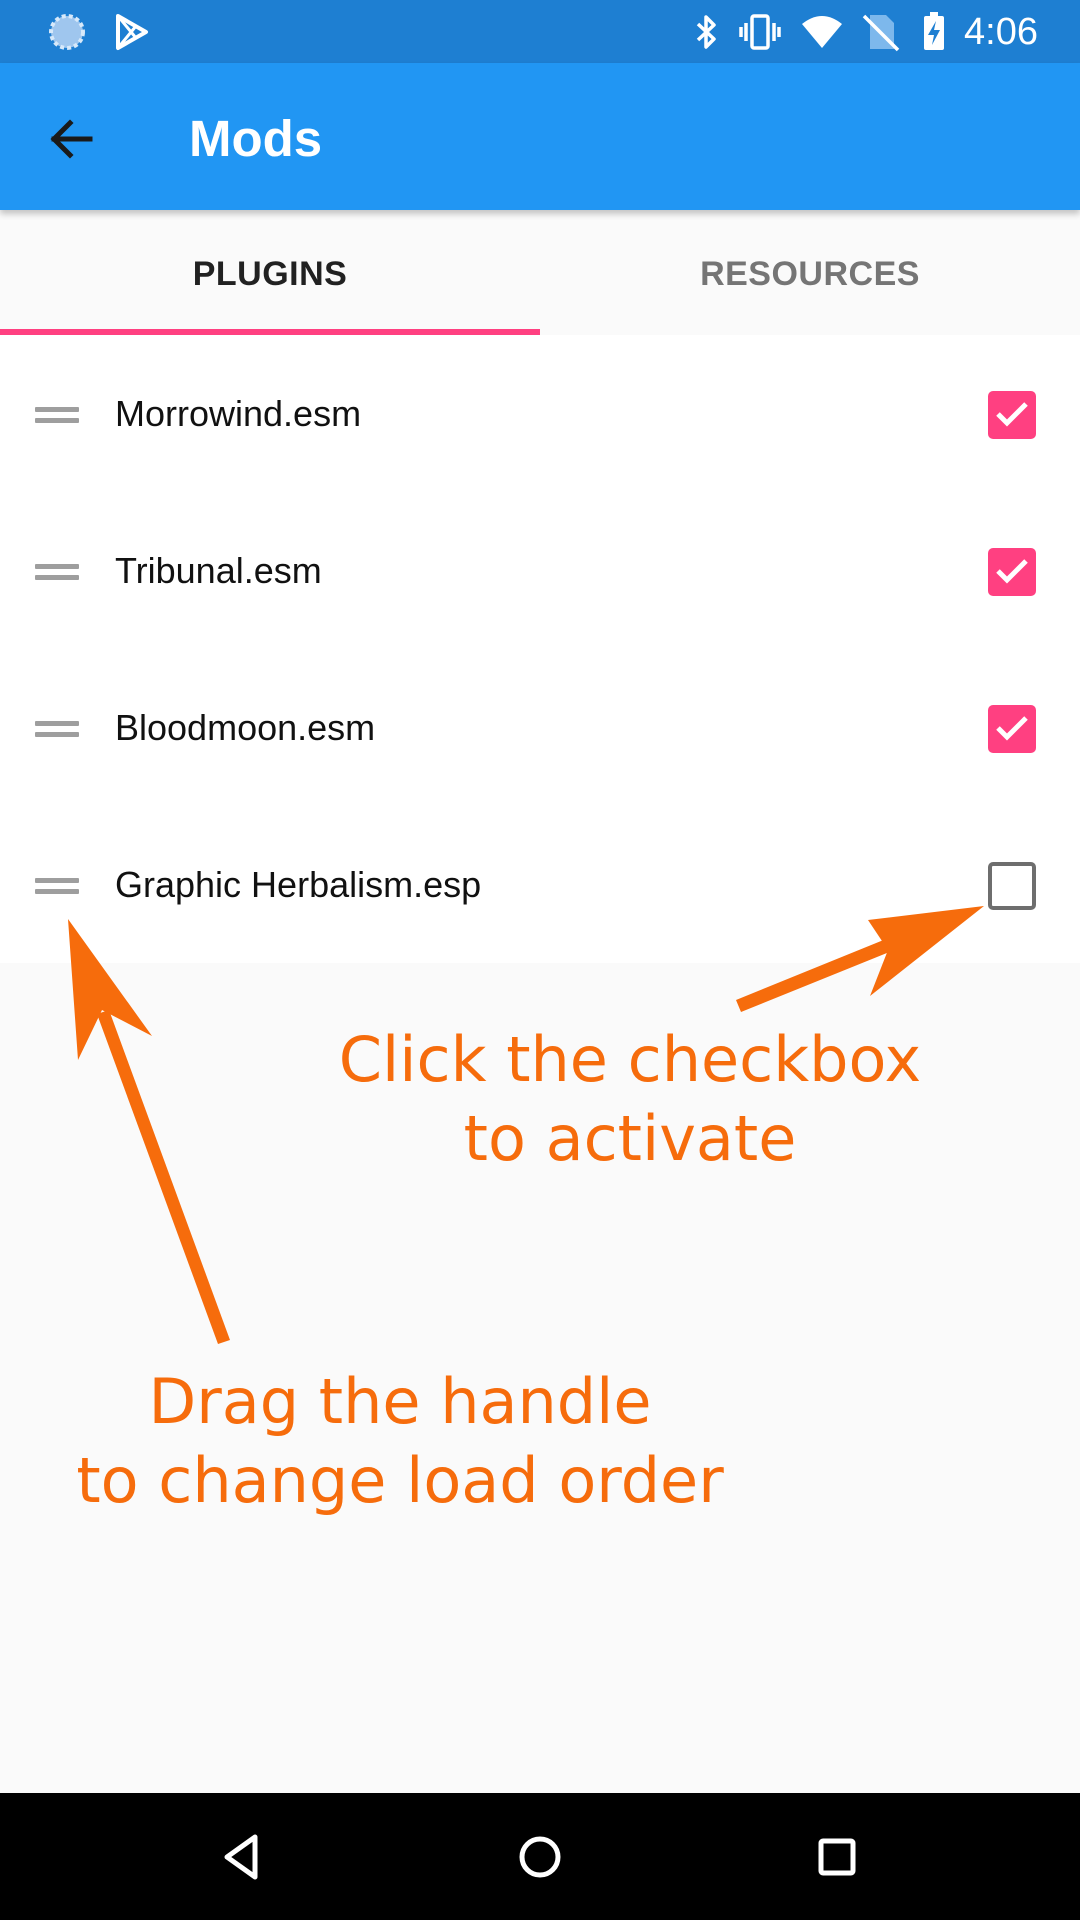  I want to click on handle-hint-line: to change load order, so click(400, 1480).